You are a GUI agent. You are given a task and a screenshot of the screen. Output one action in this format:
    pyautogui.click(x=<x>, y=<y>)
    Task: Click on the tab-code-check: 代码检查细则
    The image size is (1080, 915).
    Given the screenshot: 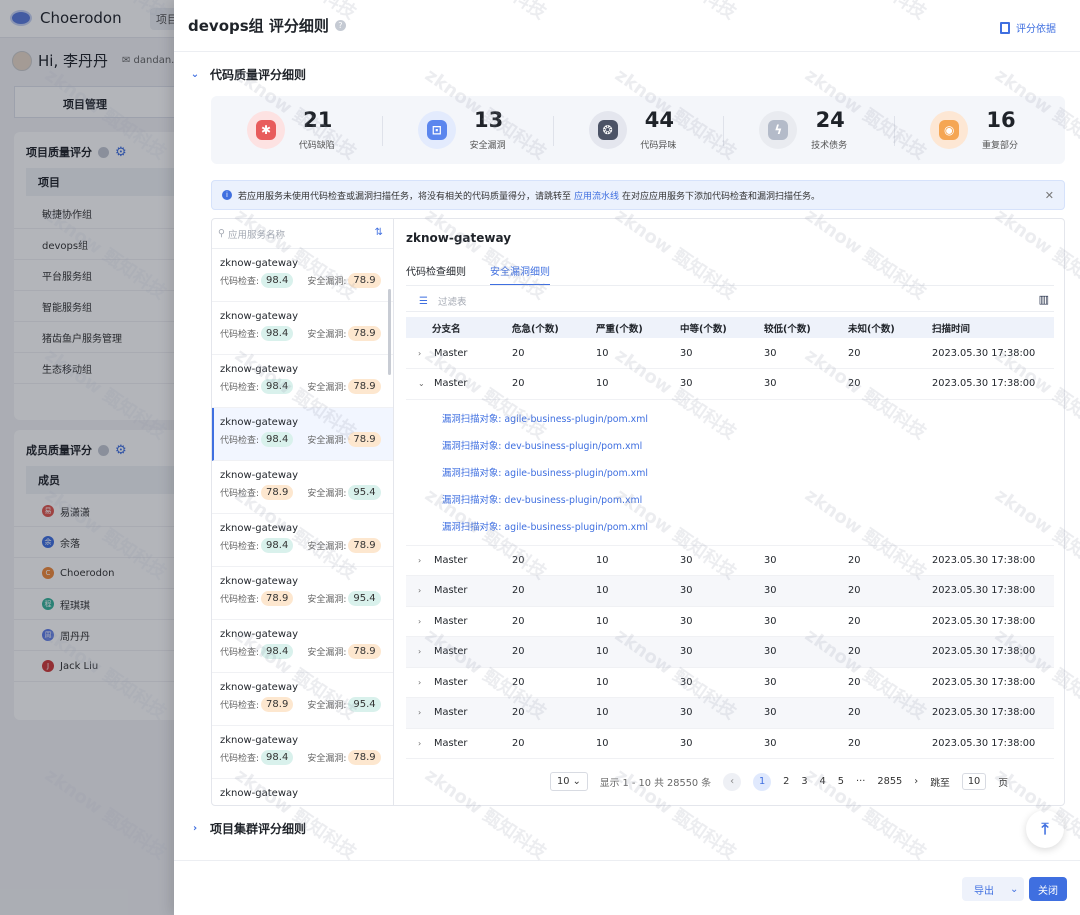 What is the action you would take?
    pyautogui.click(x=436, y=274)
    